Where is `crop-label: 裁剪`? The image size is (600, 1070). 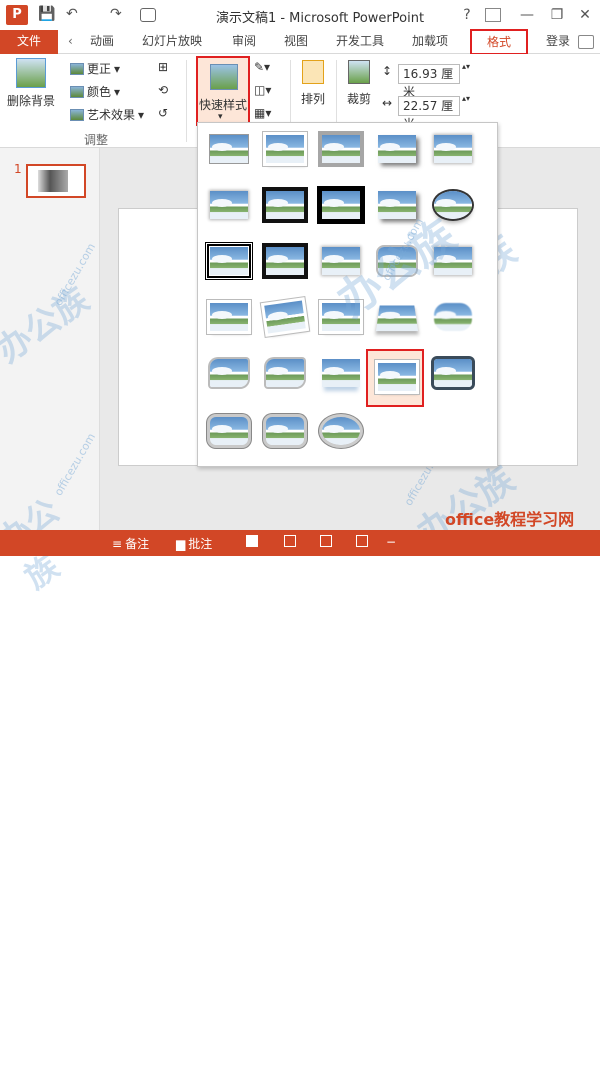
crop-label: 裁剪 is located at coordinates (358, 99).